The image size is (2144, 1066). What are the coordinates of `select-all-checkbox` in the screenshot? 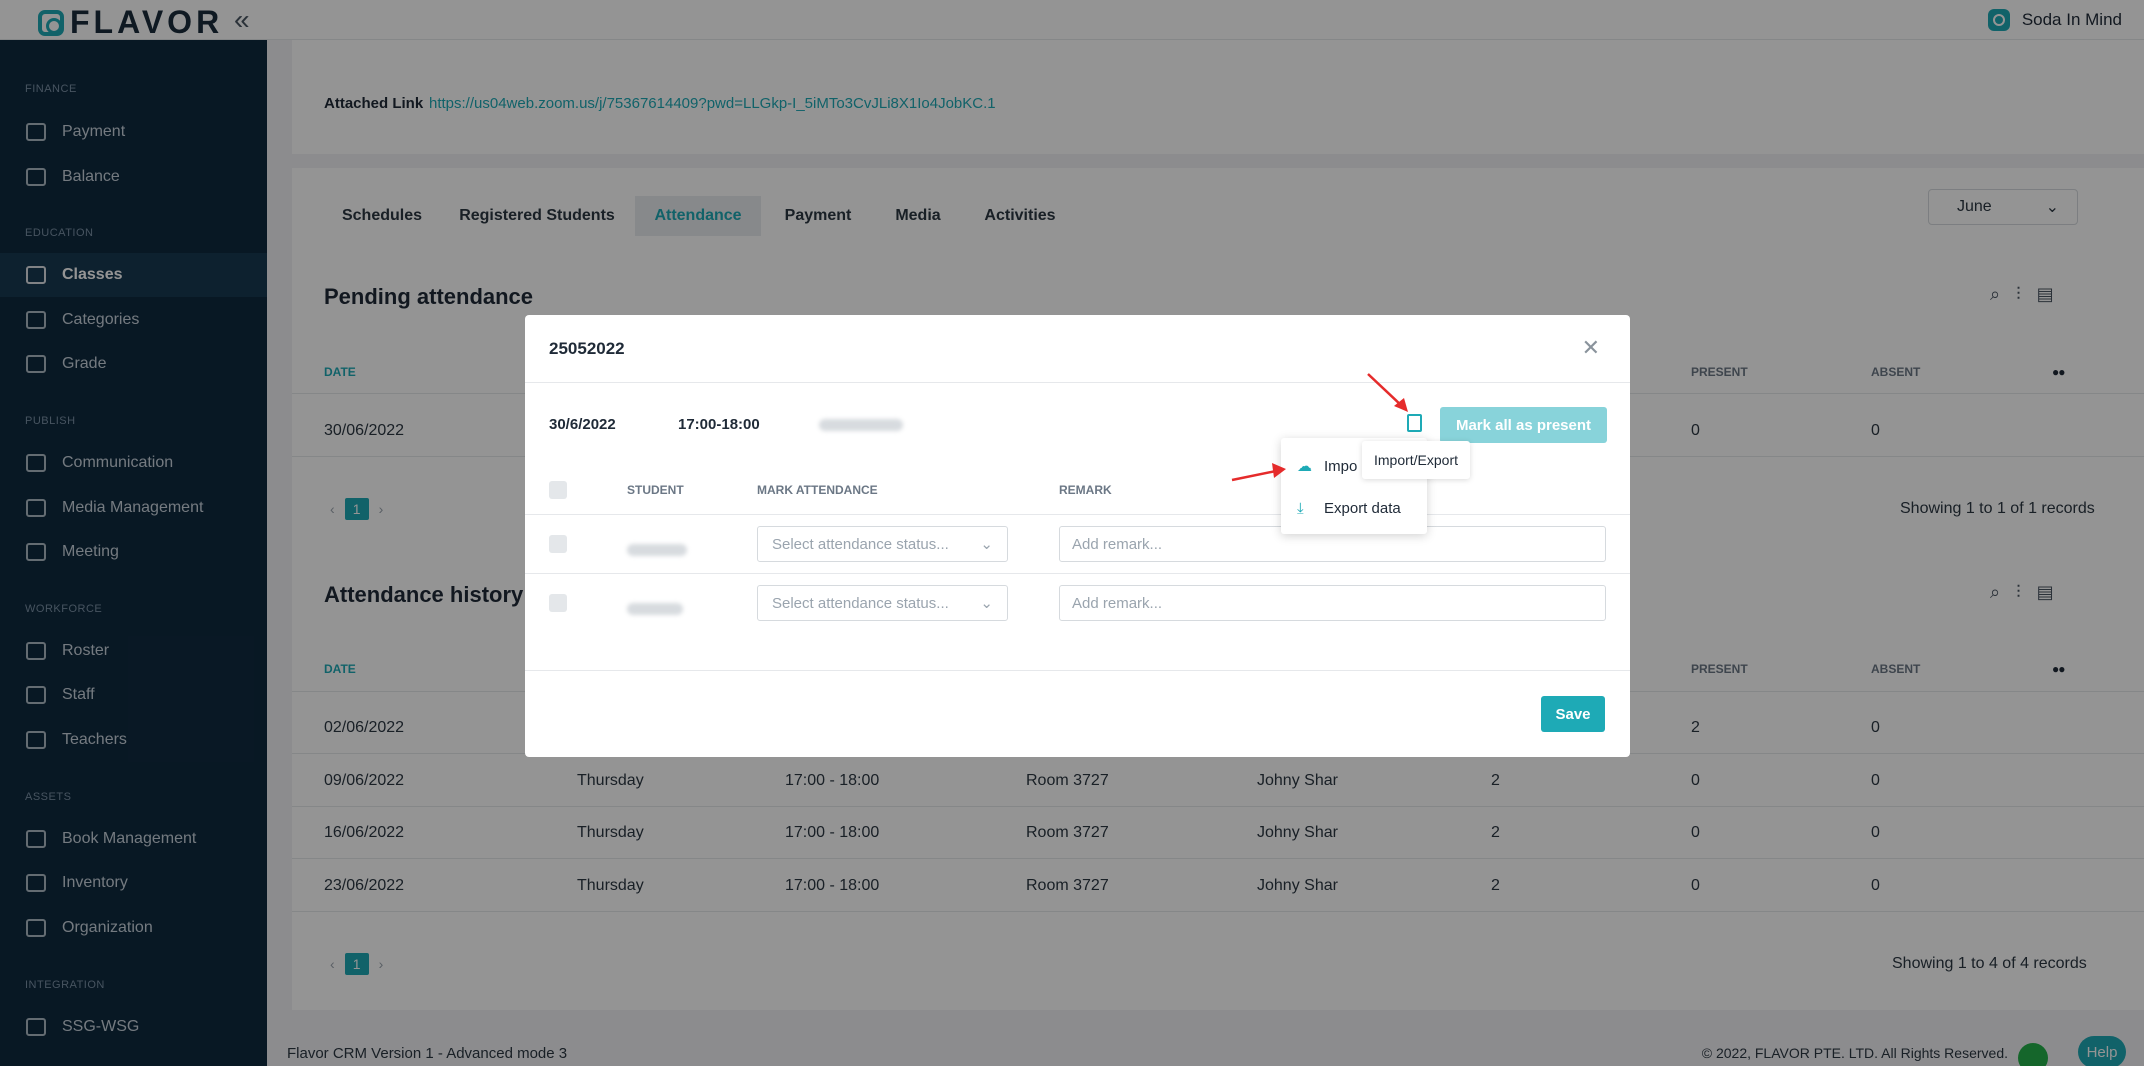 It's located at (558, 490).